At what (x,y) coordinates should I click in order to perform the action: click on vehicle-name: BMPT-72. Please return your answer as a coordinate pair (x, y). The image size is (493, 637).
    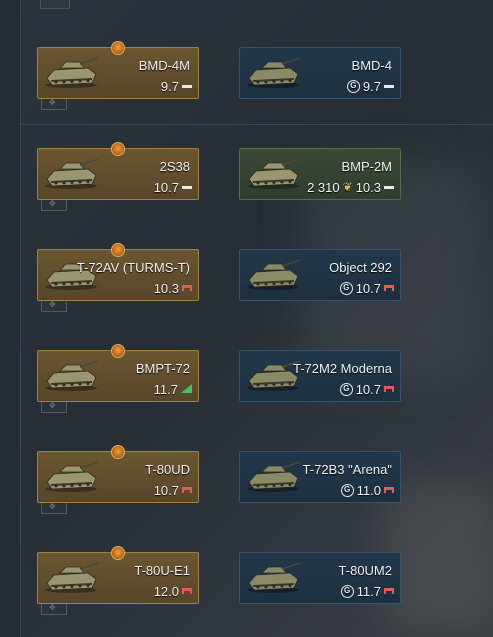
    Looking at the image, I should click on (162, 368).